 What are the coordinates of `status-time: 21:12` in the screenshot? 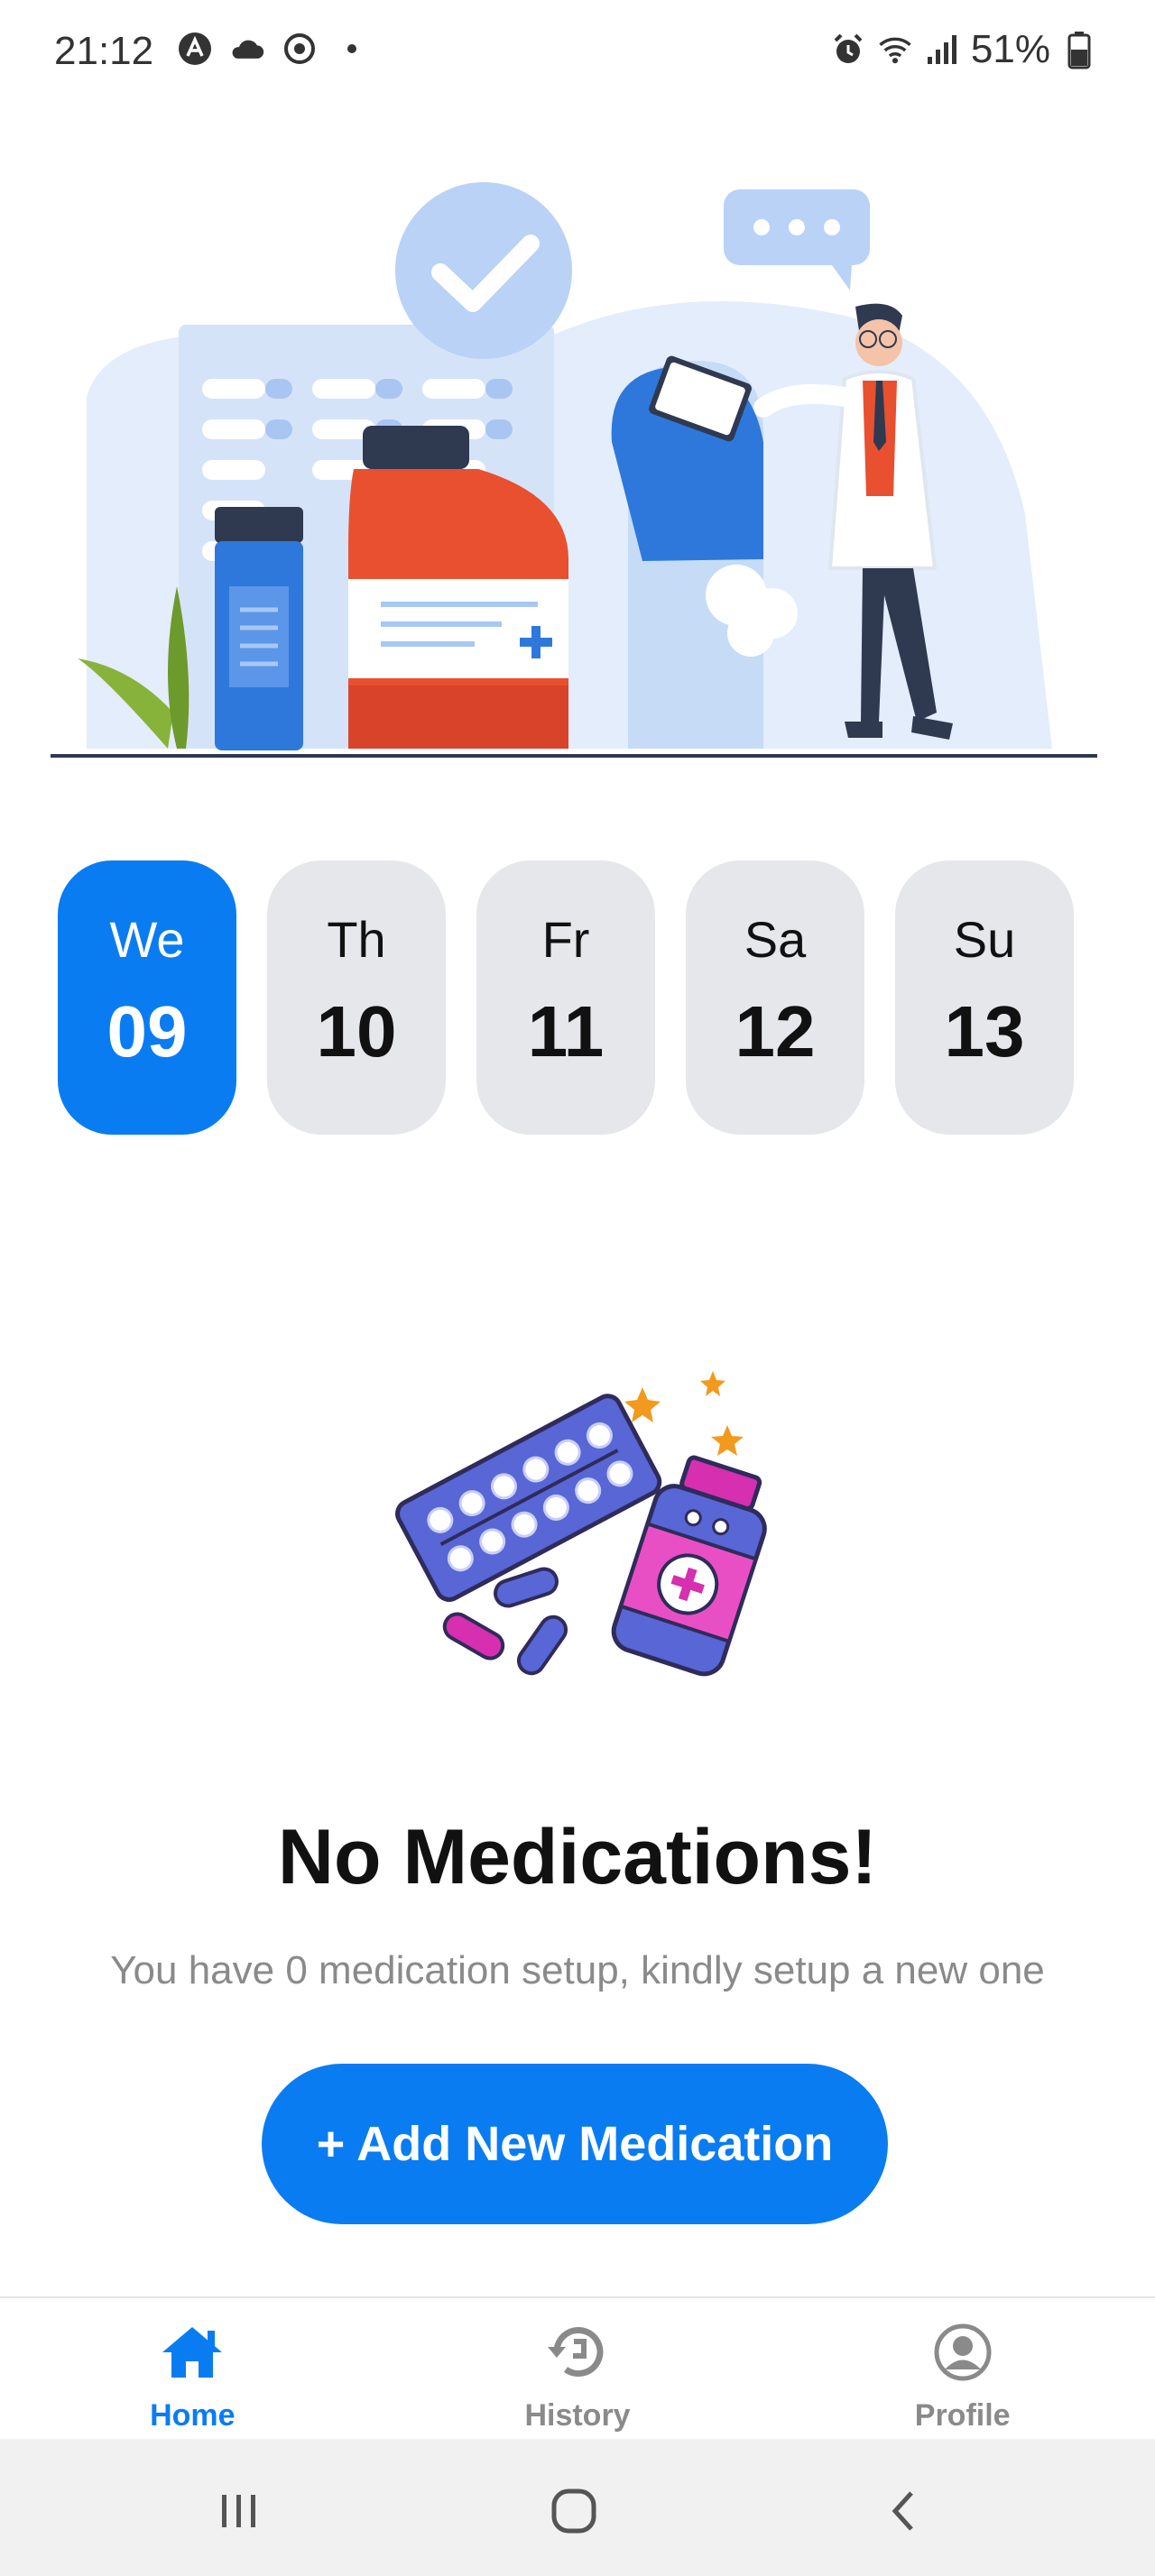 It's located at (104, 51).